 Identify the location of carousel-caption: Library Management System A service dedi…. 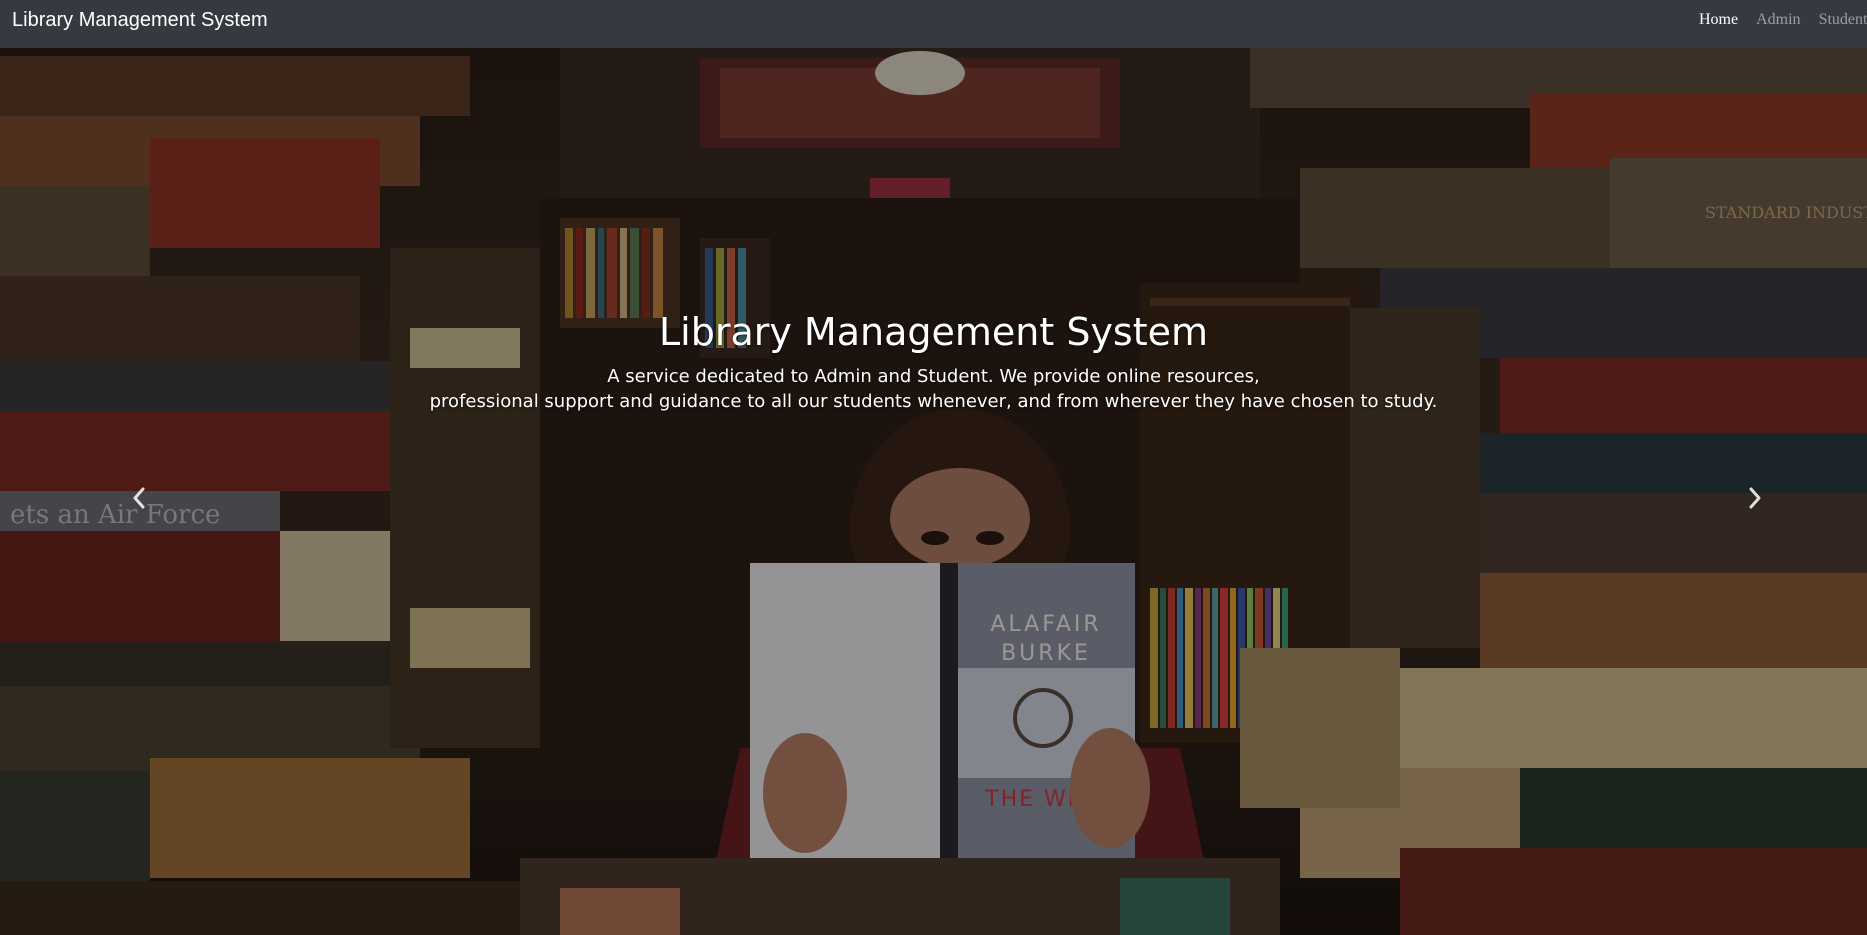
(933, 362).